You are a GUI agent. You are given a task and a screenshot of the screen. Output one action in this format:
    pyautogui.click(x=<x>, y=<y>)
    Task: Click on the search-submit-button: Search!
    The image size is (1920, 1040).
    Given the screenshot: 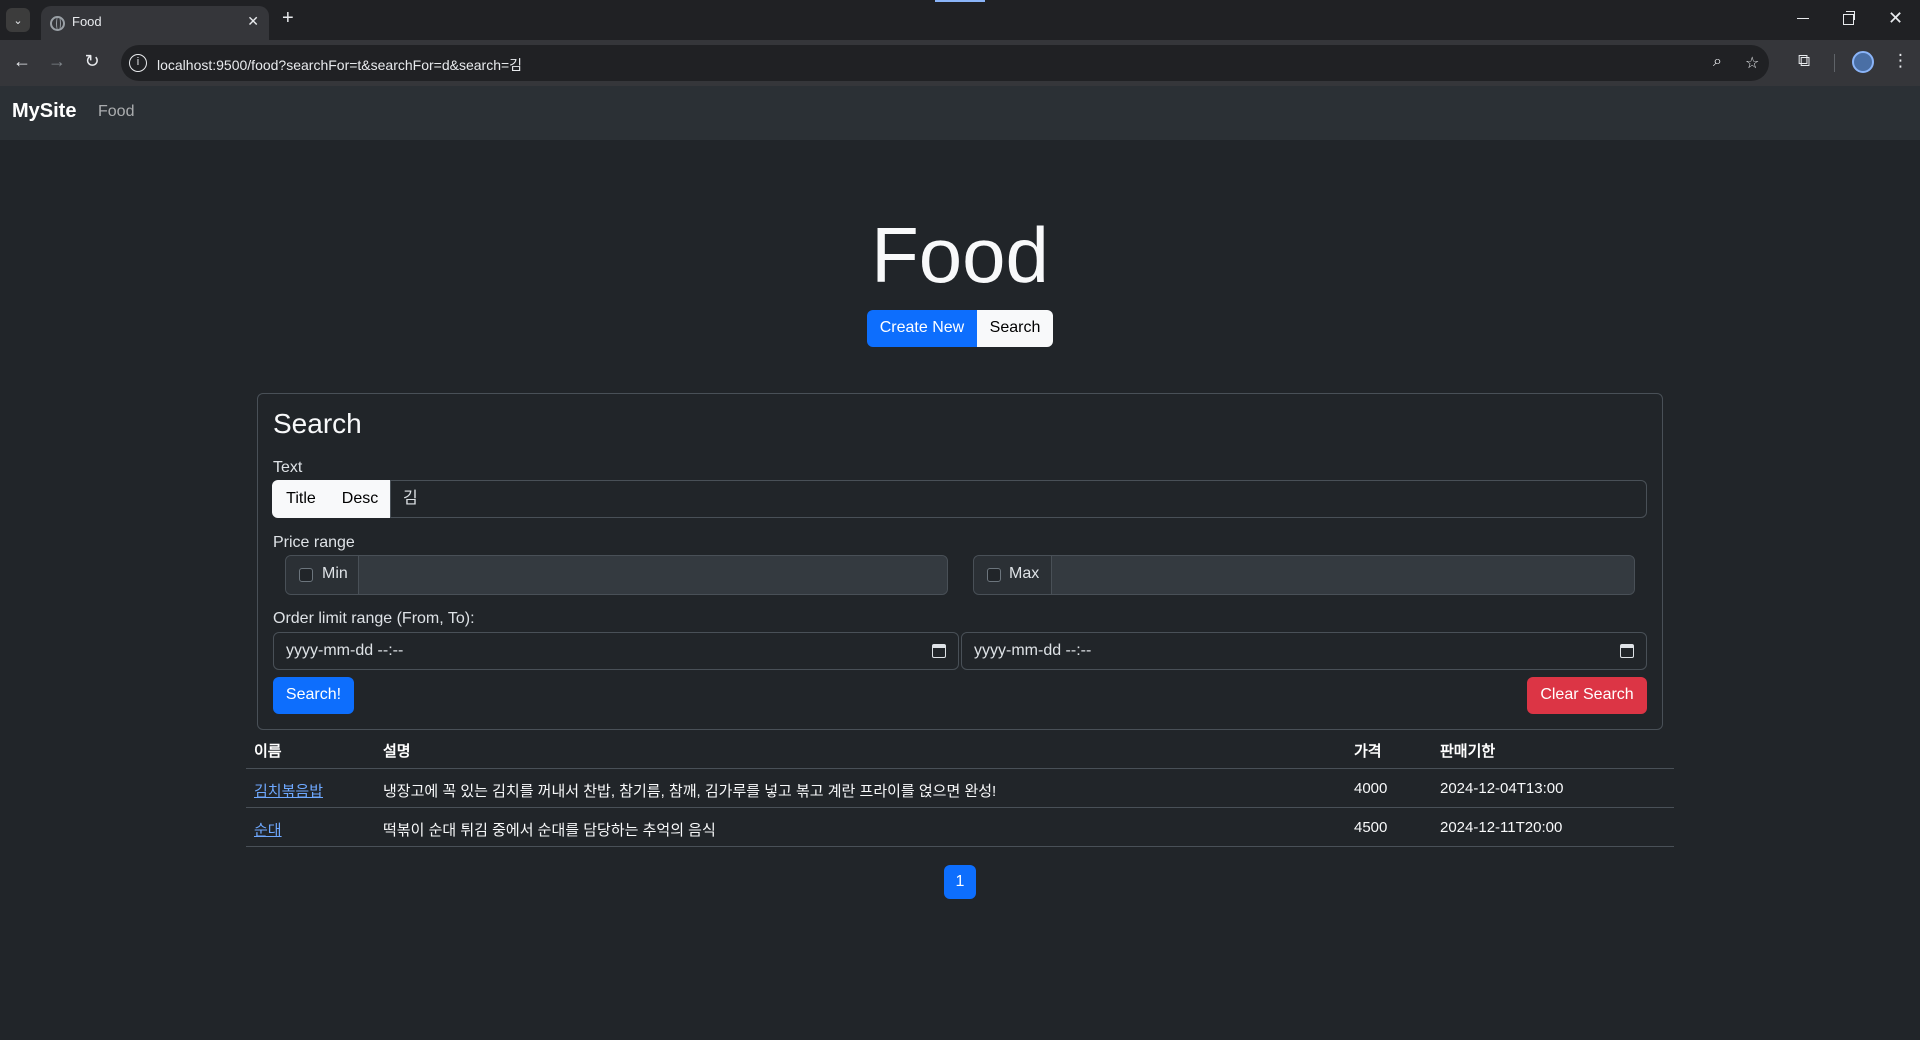 What is the action you would take?
    pyautogui.click(x=313, y=695)
    